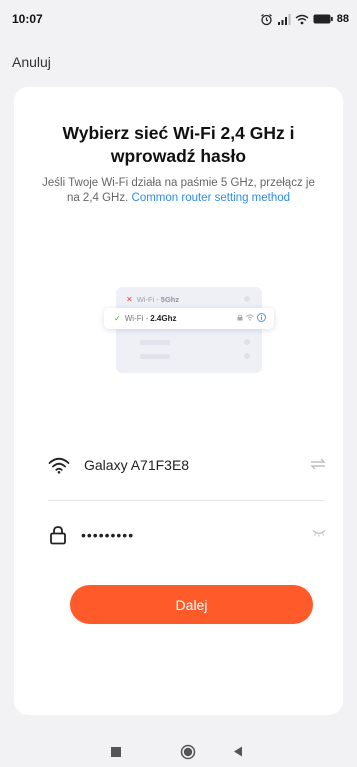 The height and width of the screenshot is (767, 357). I want to click on check-icon: ✓, so click(117, 318).